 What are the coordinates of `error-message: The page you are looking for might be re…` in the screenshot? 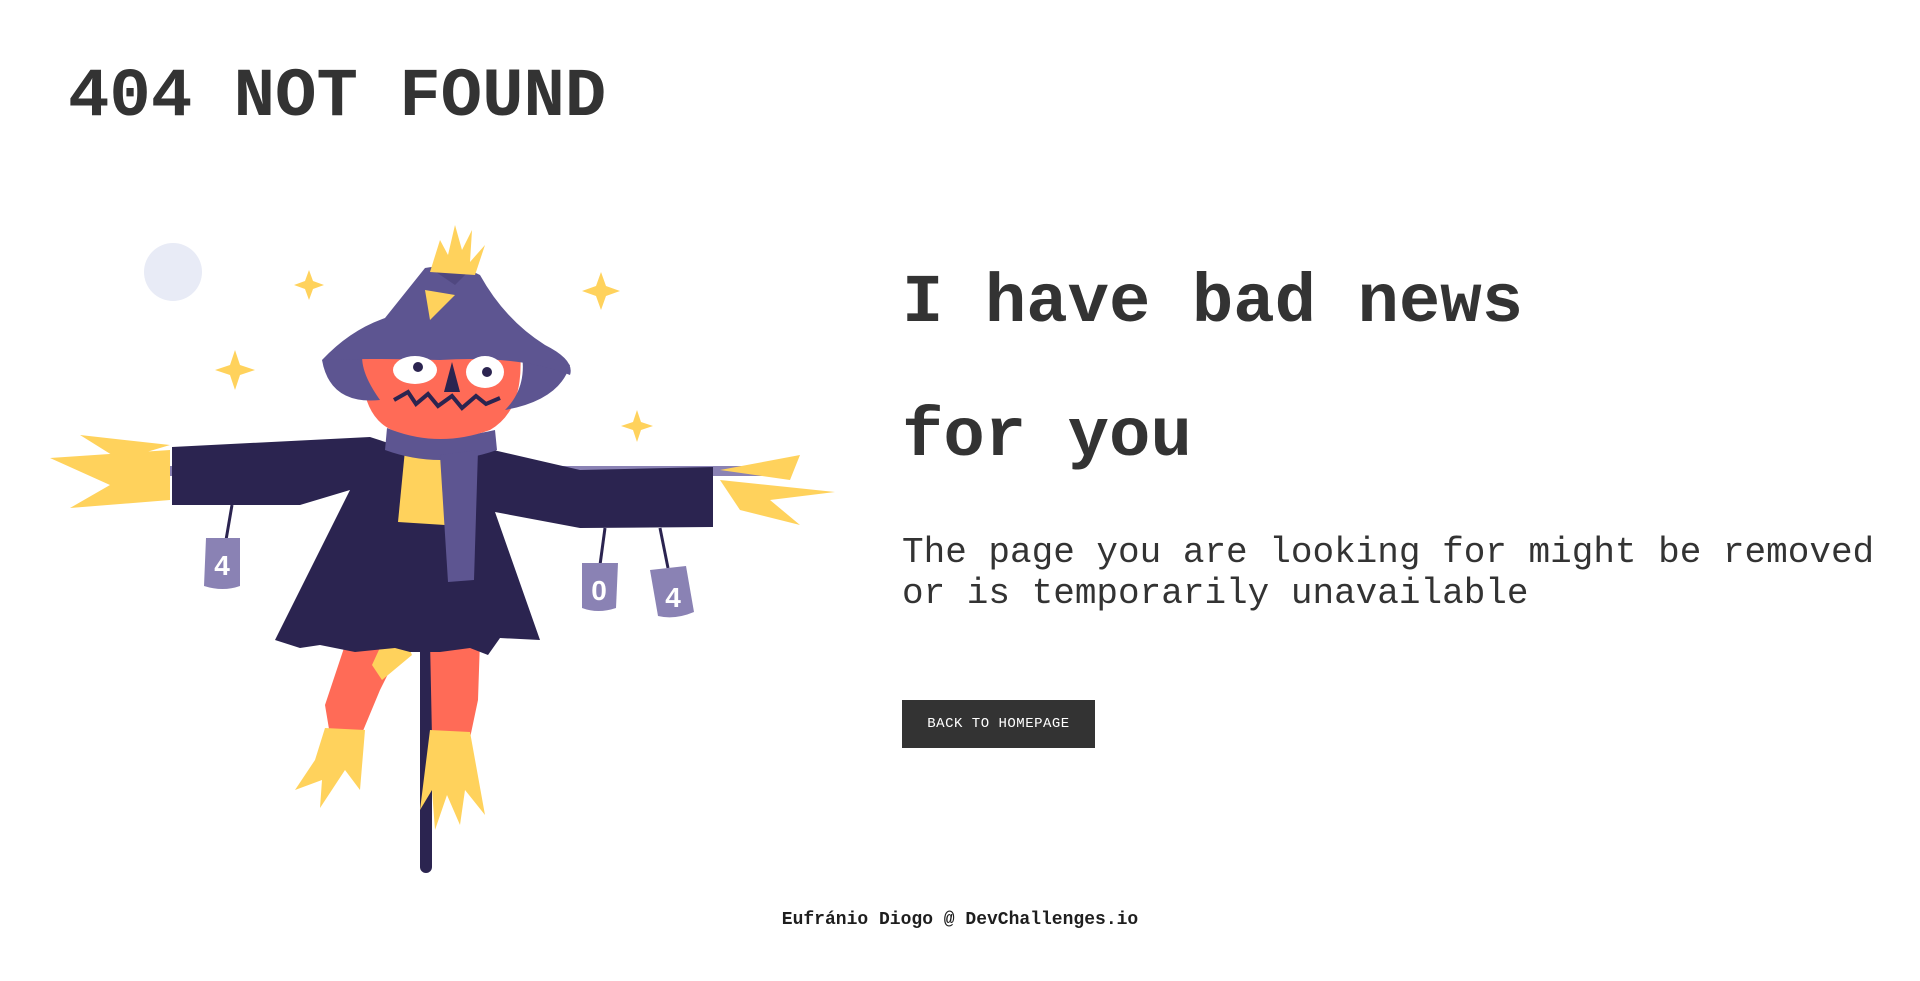 It's located at (1392, 573).